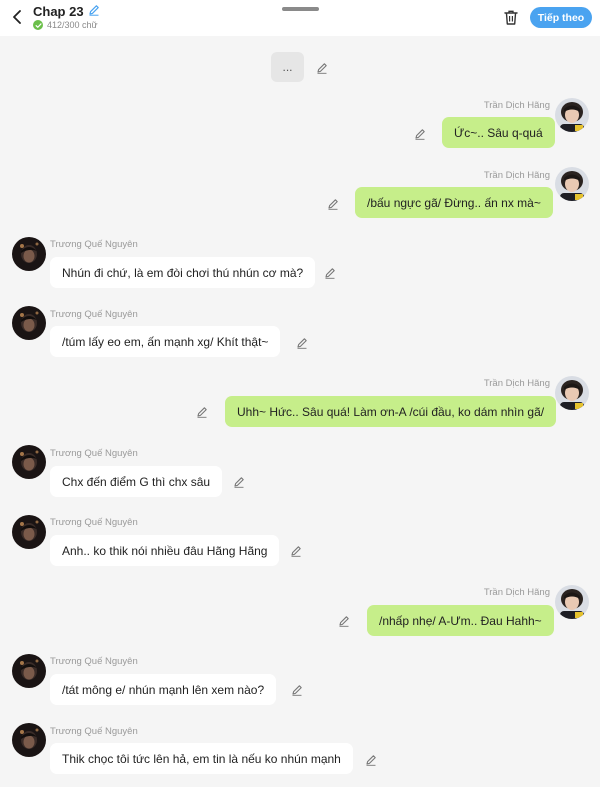 Image resolution: width=600 pixels, height=787 pixels. What do you see at coordinates (38, 25) in the screenshot?
I see `check-icon` at bounding box center [38, 25].